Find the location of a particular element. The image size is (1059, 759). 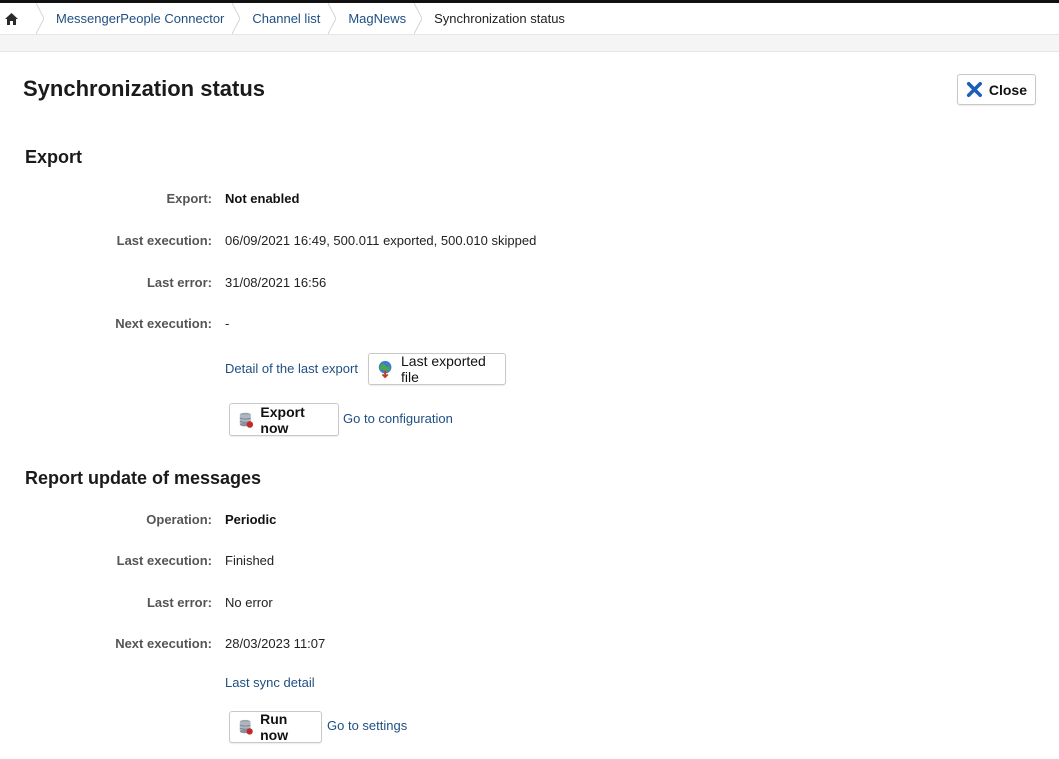

last-exported-file-label: Last exported file is located at coordinates (443, 369).